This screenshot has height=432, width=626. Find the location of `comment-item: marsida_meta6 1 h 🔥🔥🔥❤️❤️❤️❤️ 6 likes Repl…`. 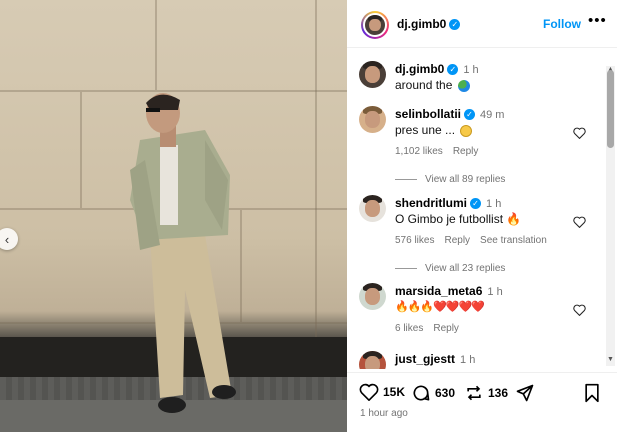

comment-item: marsida_meta6 1 h 🔥🔥🔥❤️❤️❤️❤️ 6 likes Repl… is located at coordinates (478, 309).